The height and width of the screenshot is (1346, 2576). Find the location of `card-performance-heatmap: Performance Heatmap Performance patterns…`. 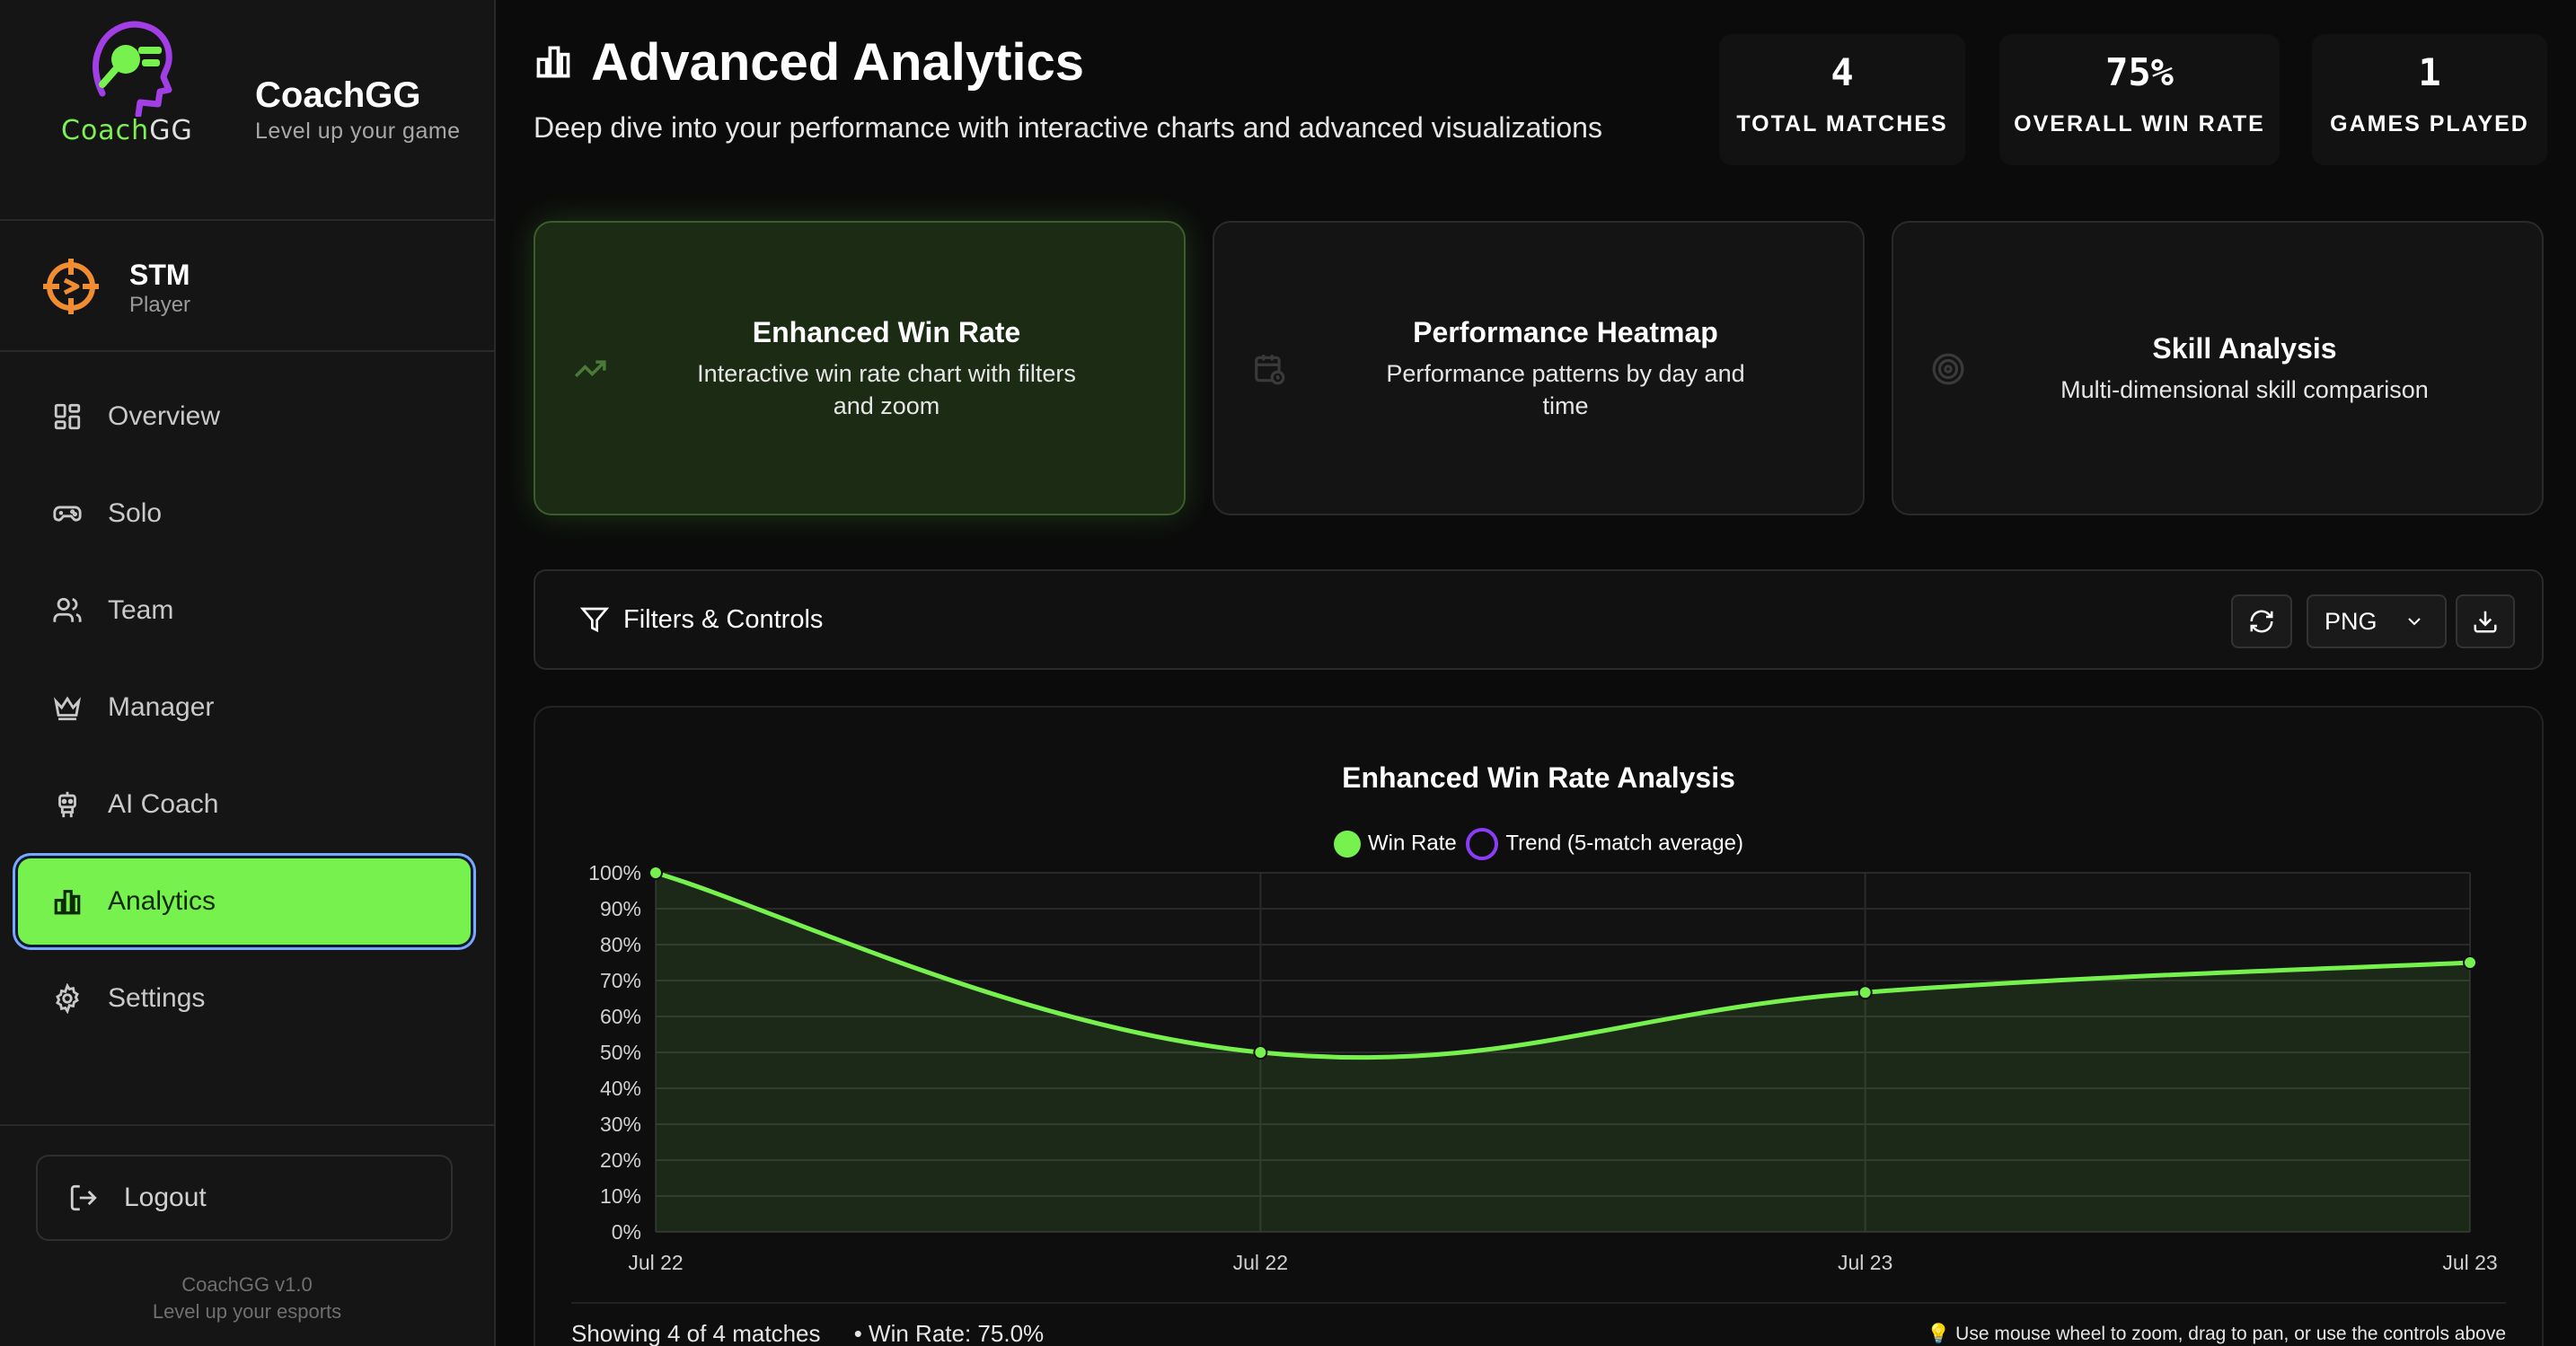

card-performance-heatmap: Performance Heatmap Performance patterns… is located at coordinates (1539, 368).